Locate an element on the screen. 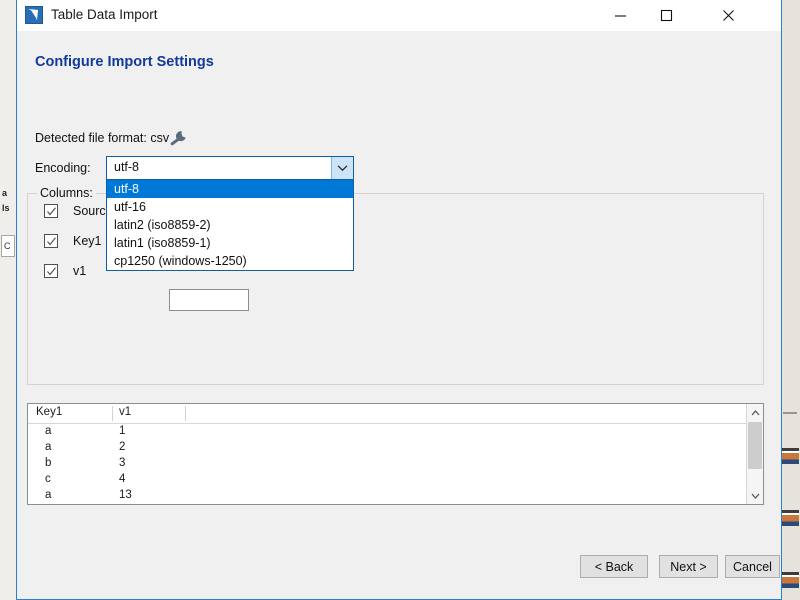  columns-group-legend: Columns: is located at coordinates (66, 193).